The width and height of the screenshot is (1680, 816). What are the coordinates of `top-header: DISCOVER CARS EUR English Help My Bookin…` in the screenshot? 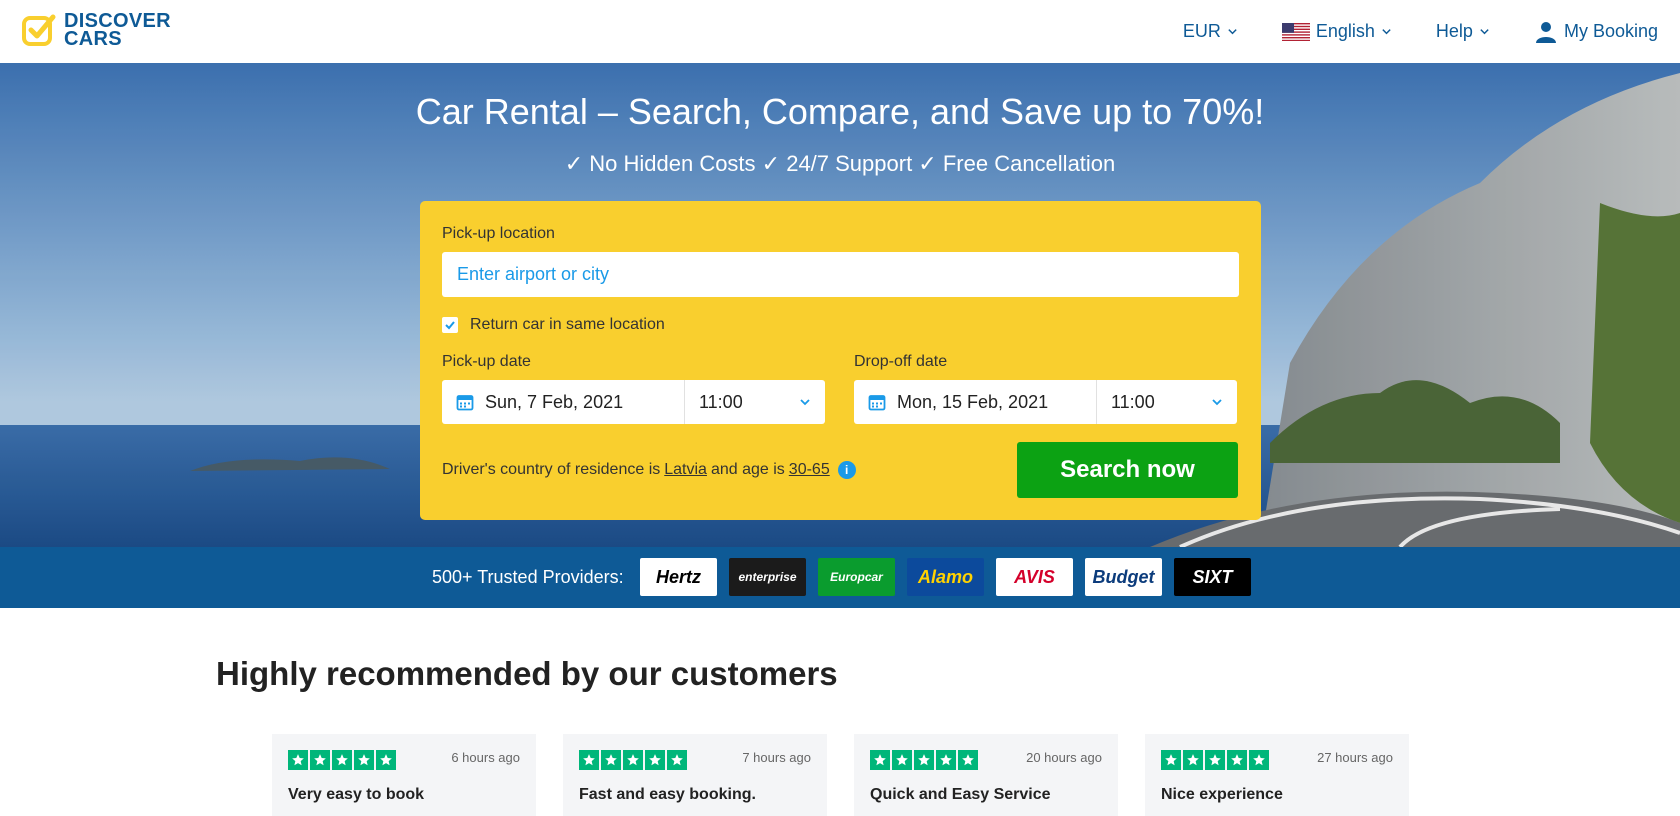 It's located at (840, 31).